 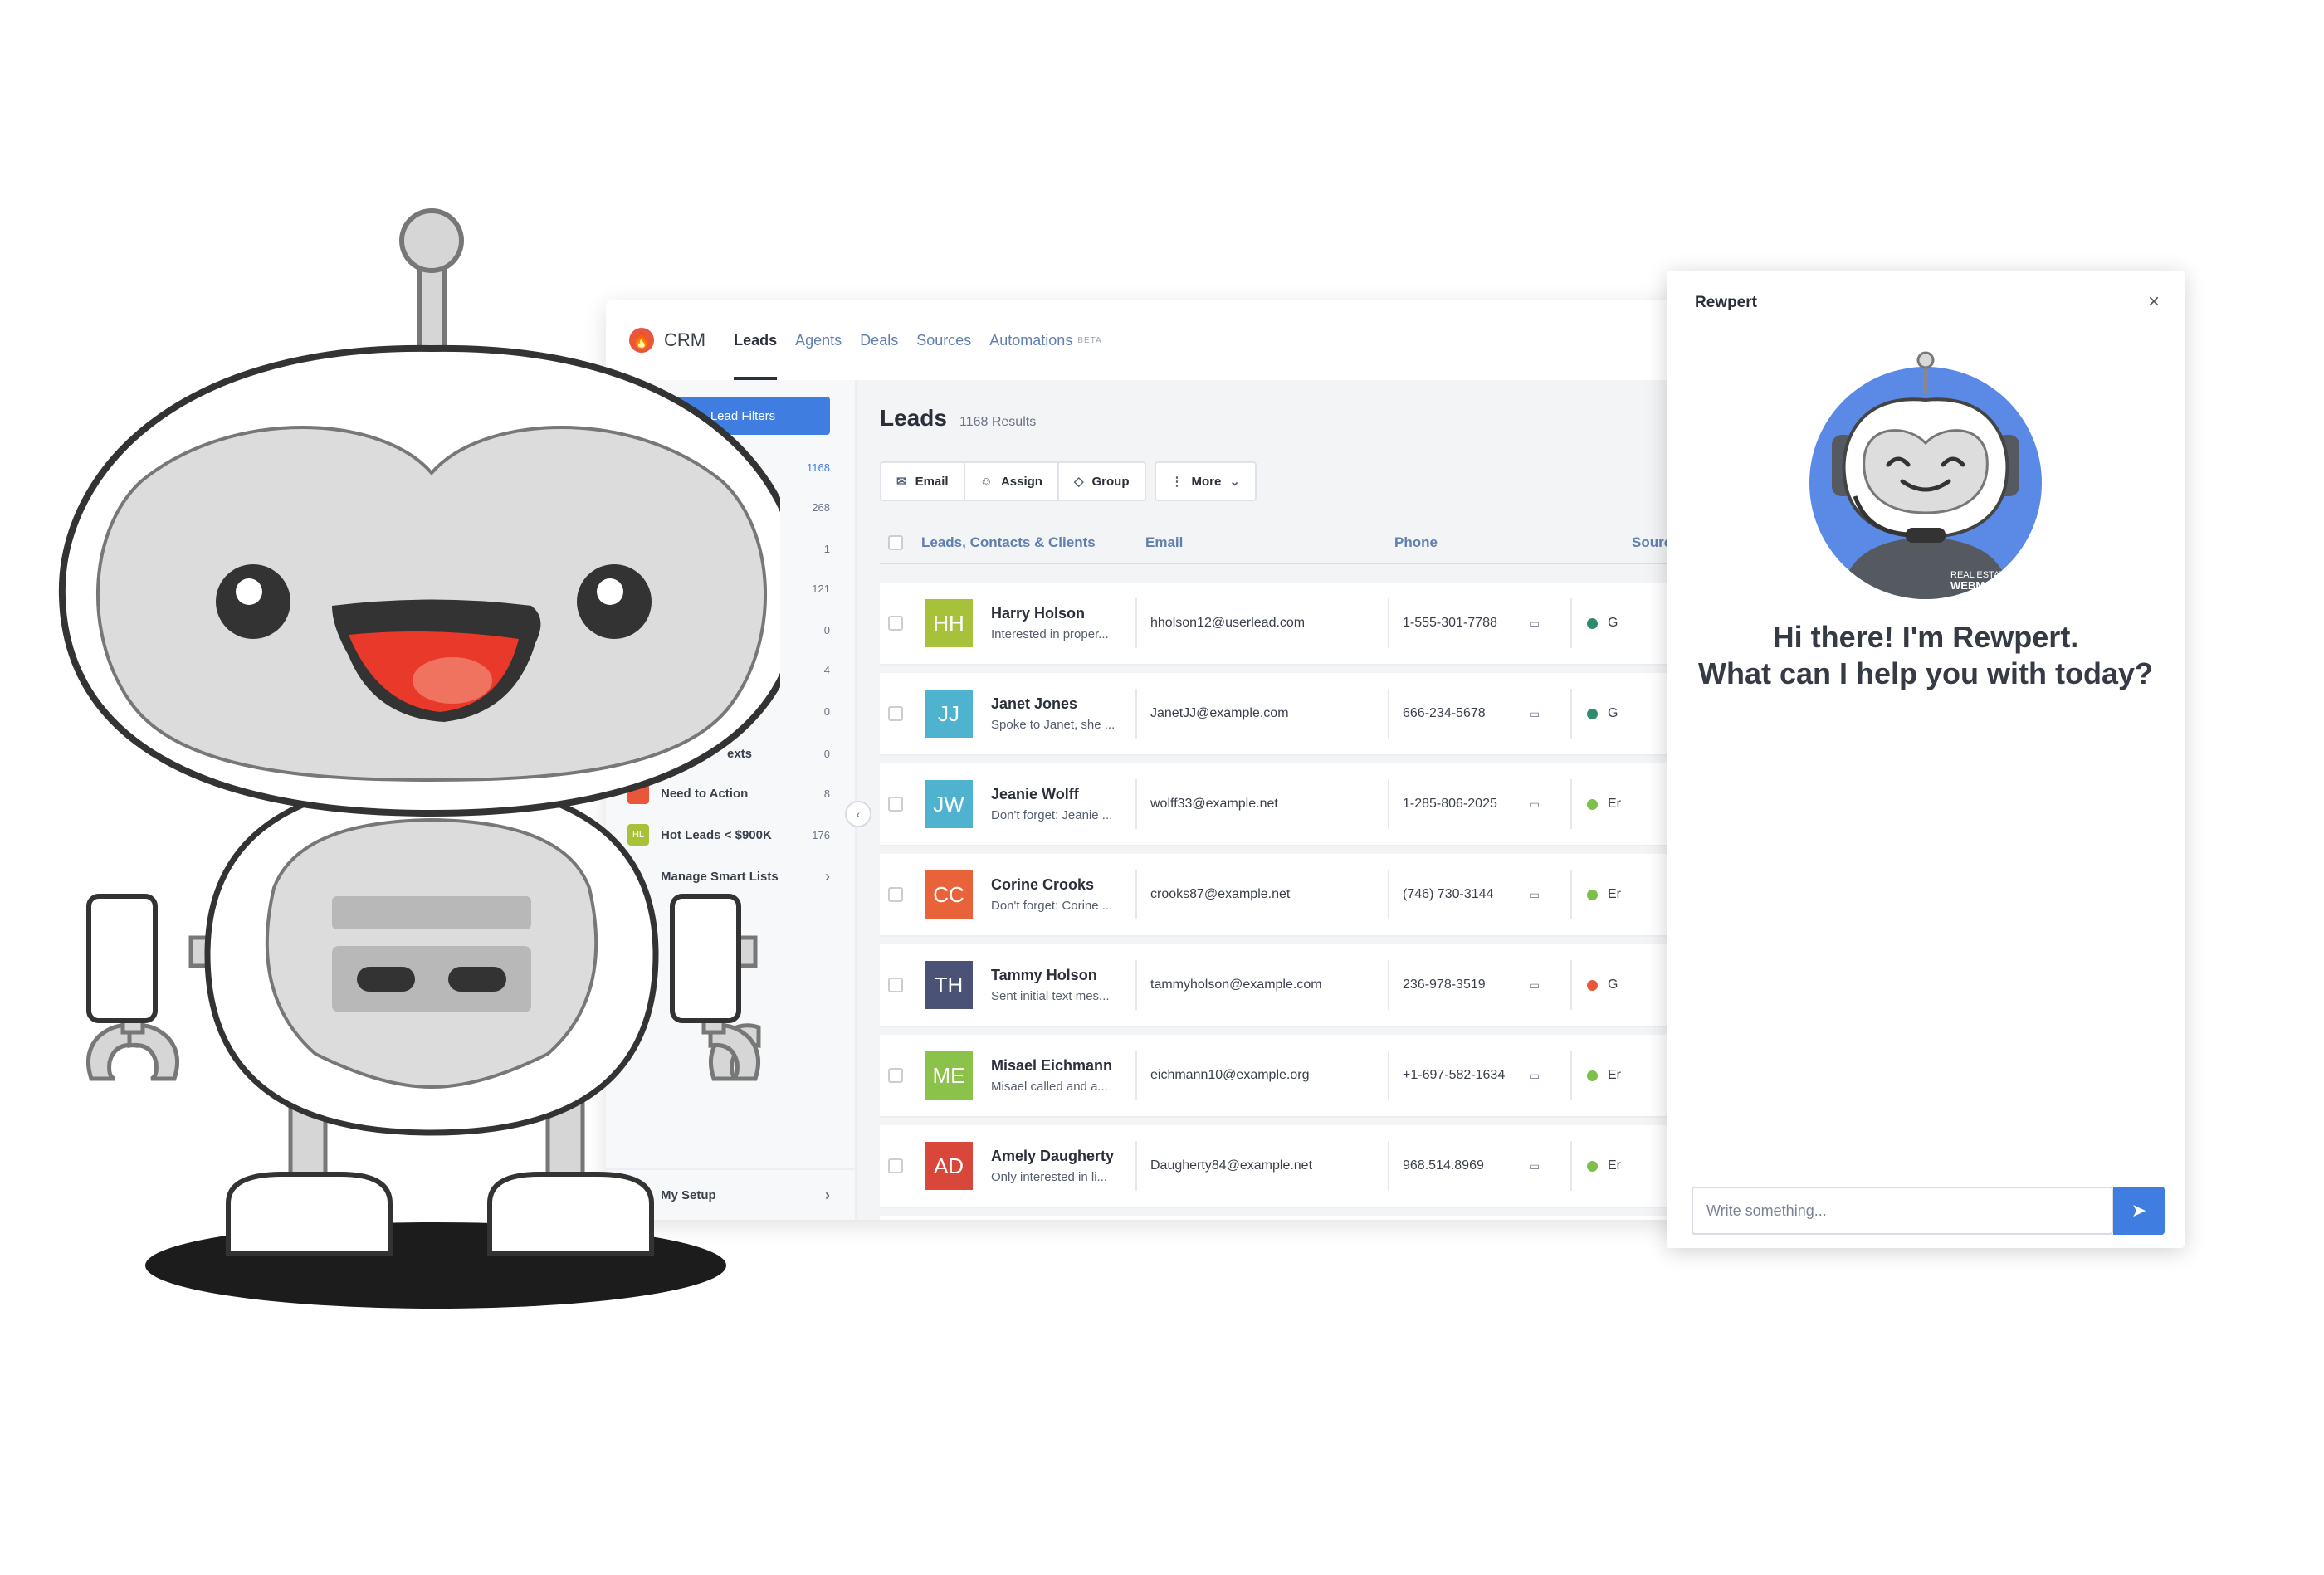 What do you see at coordinates (1459, 1075) in the screenshot?
I see `lead-phone: +1-697-582-1634` at bounding box center [1459, 1075].